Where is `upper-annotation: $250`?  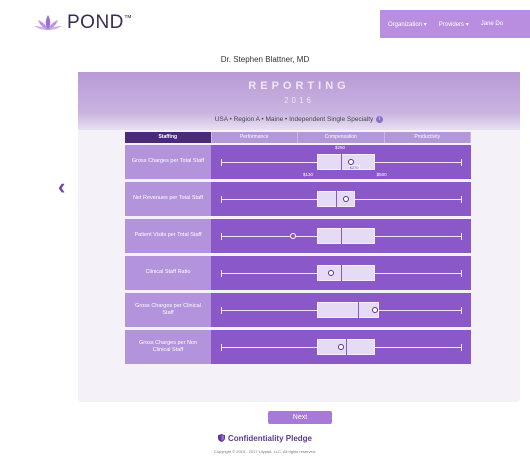 upper-annotation: $250 is located at coordinates (340, 147).